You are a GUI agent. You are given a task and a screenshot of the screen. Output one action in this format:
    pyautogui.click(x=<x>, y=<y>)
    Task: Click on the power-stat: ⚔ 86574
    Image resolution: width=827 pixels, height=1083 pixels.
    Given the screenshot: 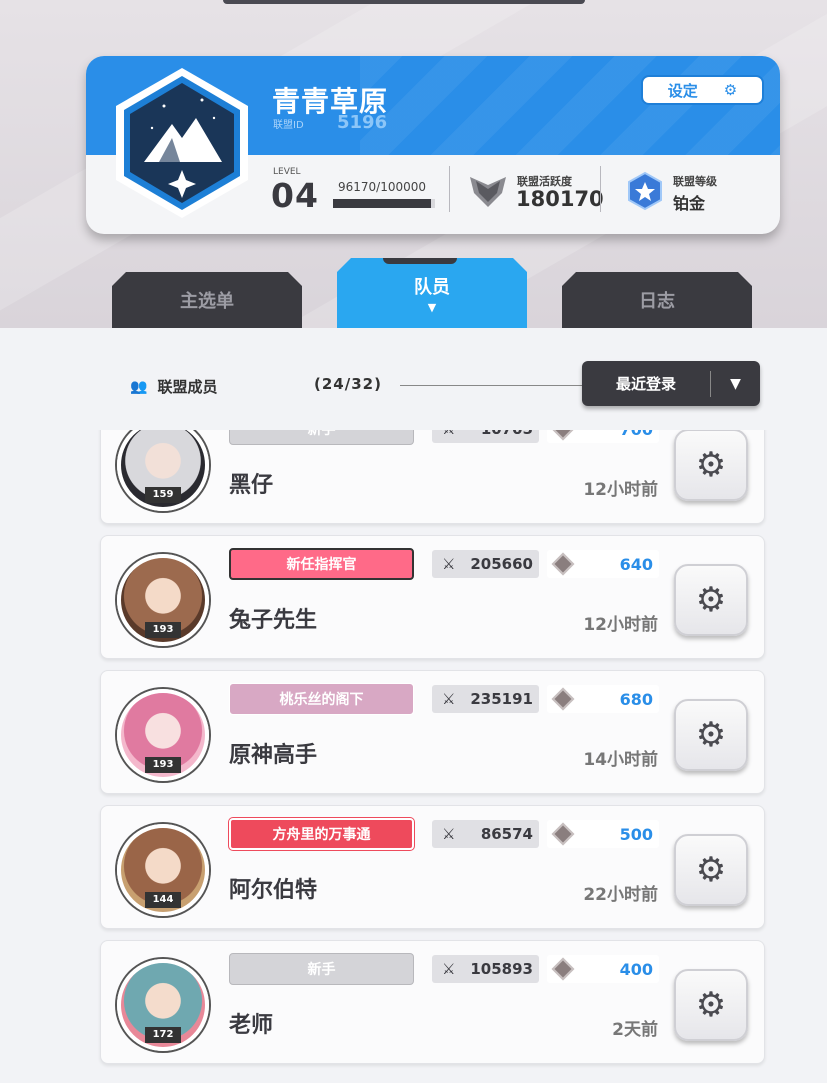 What is the action you would take?
    pyautogui.click(x=485, y=834)
    